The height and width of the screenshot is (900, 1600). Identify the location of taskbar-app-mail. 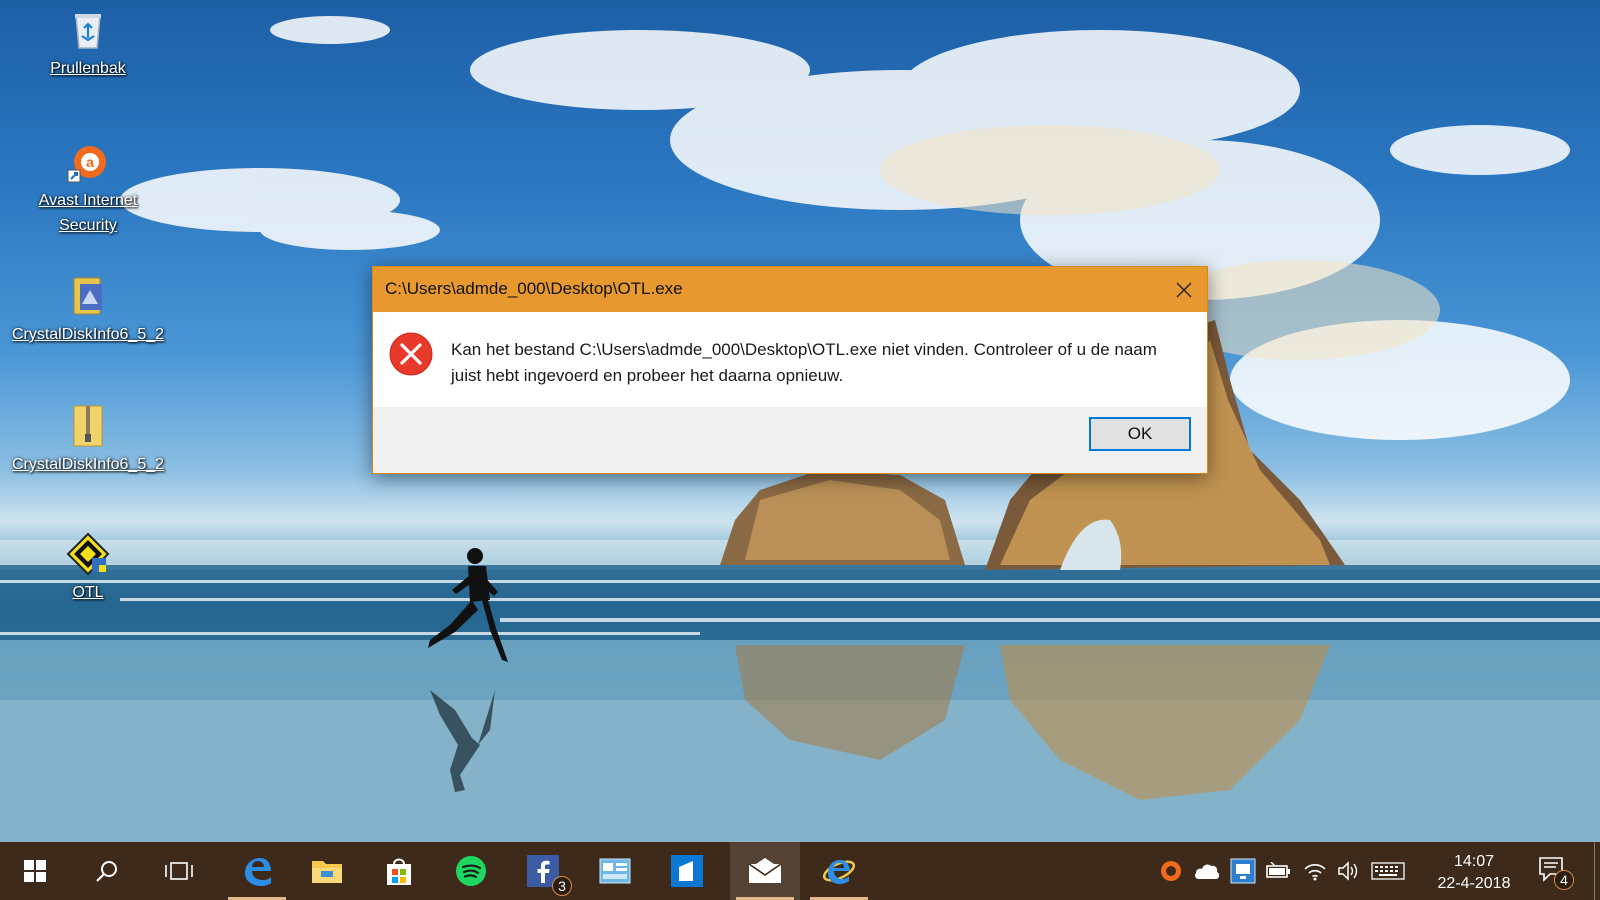
(765, 871).